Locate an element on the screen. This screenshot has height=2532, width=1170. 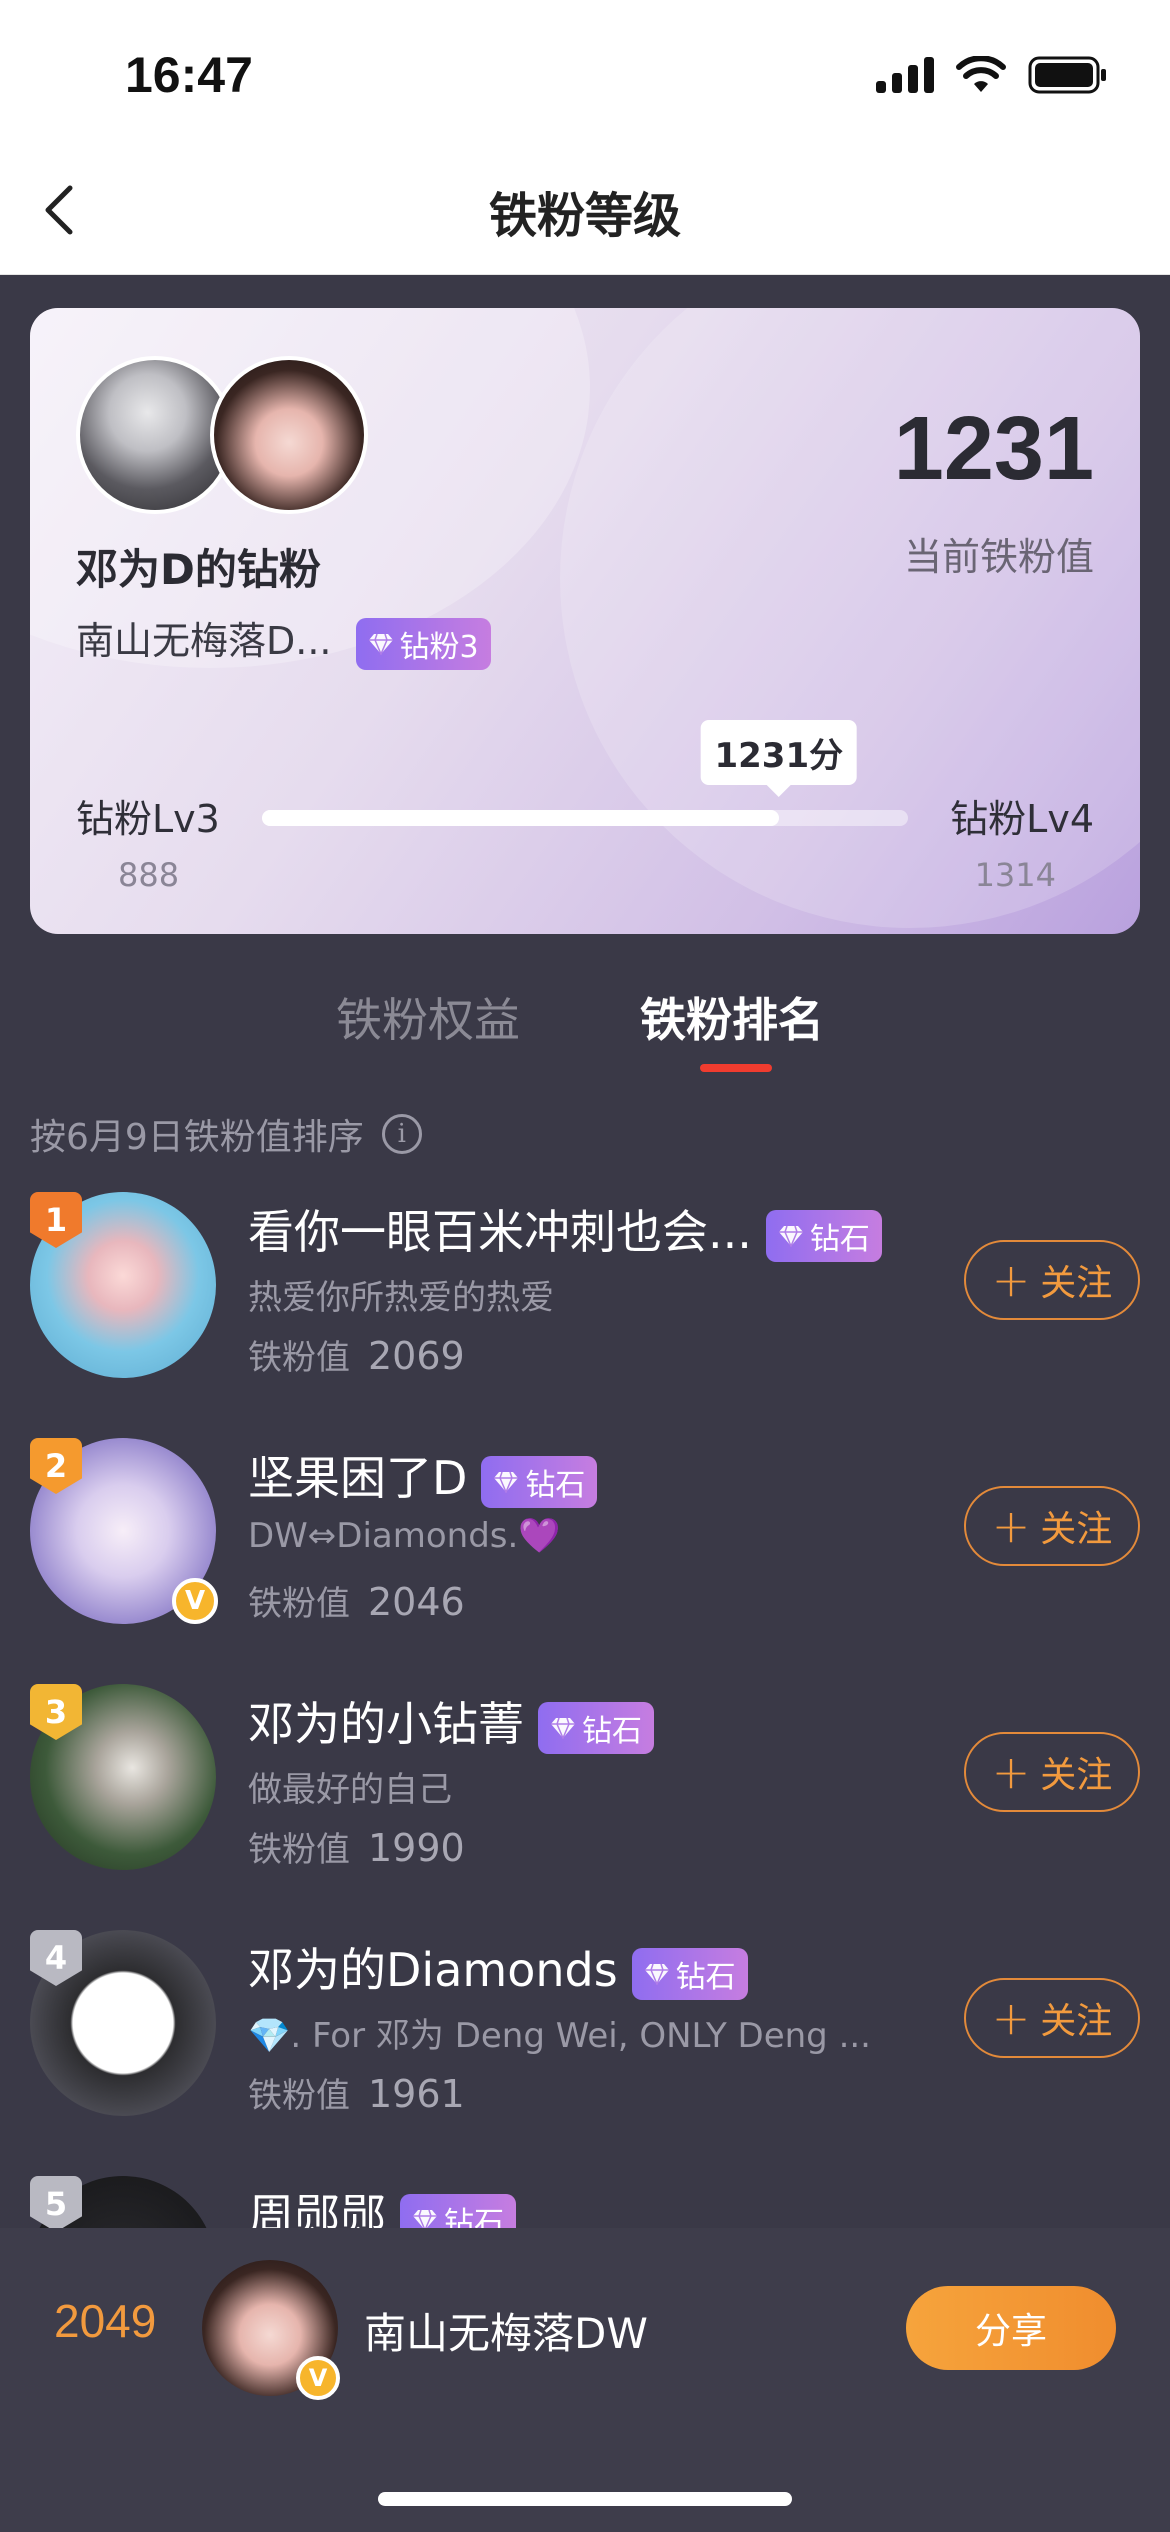
fan-value: 2069 is located at coordinates (416, 1356).